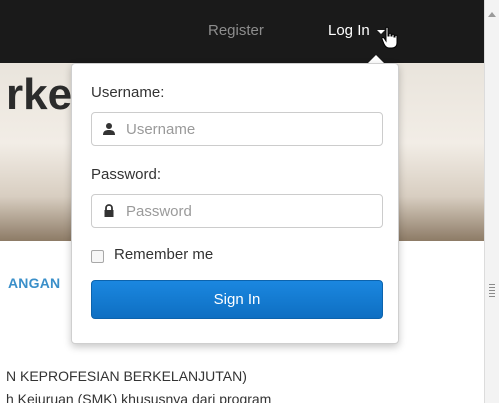 This screenshot has width=499, height=403. What do you see at coordinates (126, 376) in the screenshot?
I see `body-text-line: N KEPROFESIAN BERKELANJUTAN)` at bounding box center [126, 376].